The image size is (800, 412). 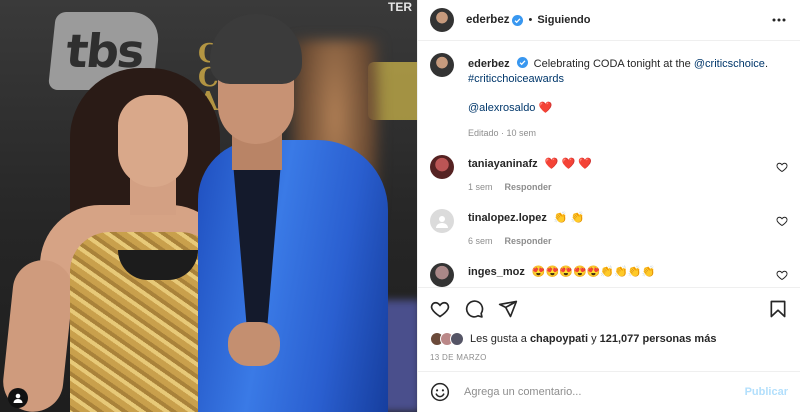 I want to click on woman-face, so click(x=153, y=141).